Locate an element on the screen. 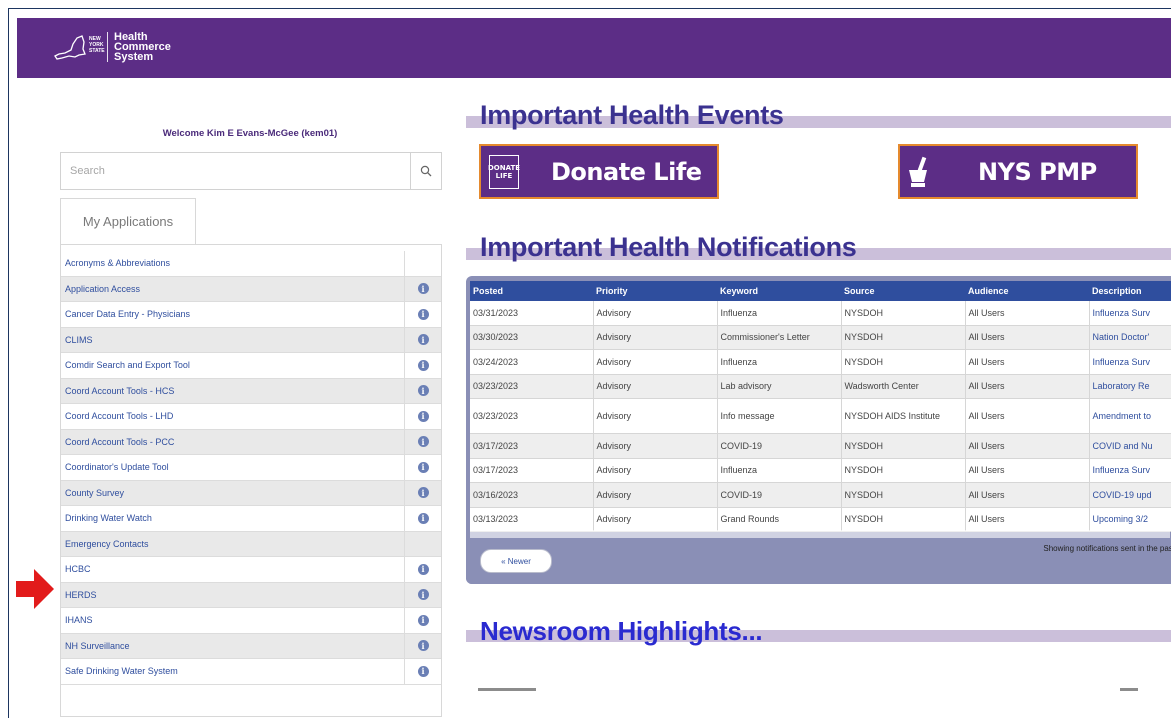 This screenshot has width=1171, height=718. notifications-title: Important Health Notifications is located at coordinates (668, 247).